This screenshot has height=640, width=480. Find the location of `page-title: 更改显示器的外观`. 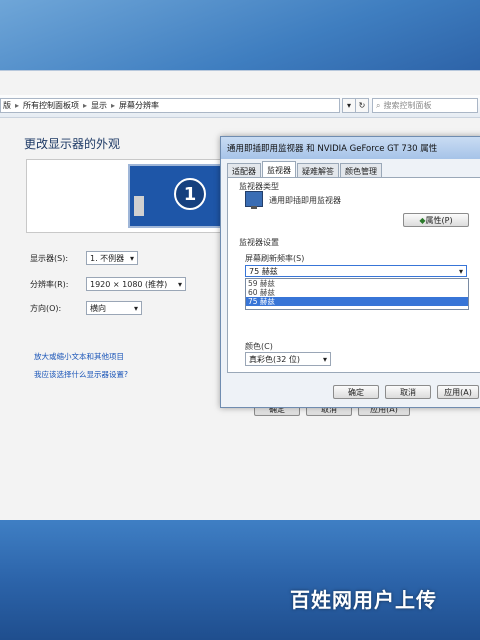

page-title: 更改显示器的外观 is located at coordinates (72, 144).